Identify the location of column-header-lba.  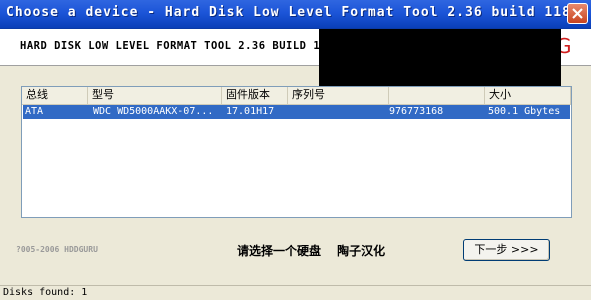
(437, 95).